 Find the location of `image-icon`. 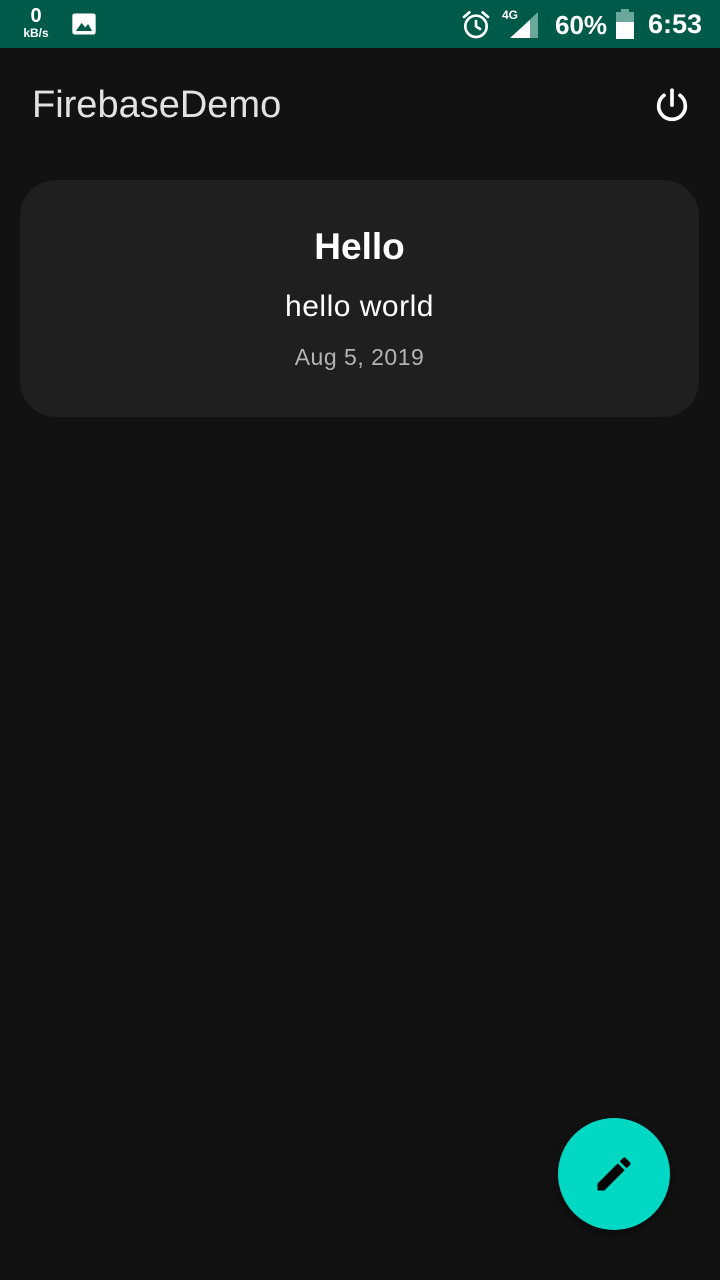

image-icon is located at coordinates (84, 24).